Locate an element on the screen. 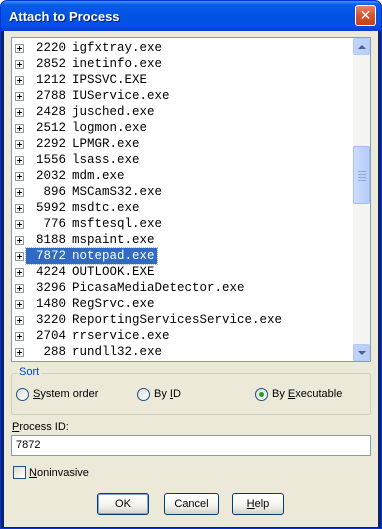 This screenshot has height=529, width=382. process-pid: 2292 is located at coordinates (50, 144).